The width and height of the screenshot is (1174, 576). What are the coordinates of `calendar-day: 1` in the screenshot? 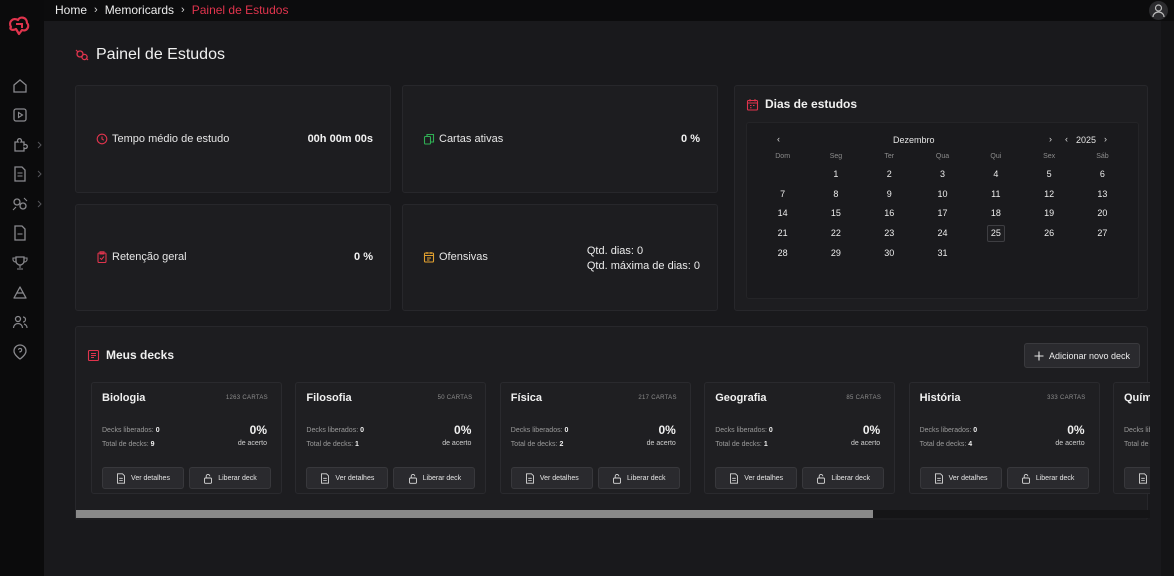 It's located at (835, 174).